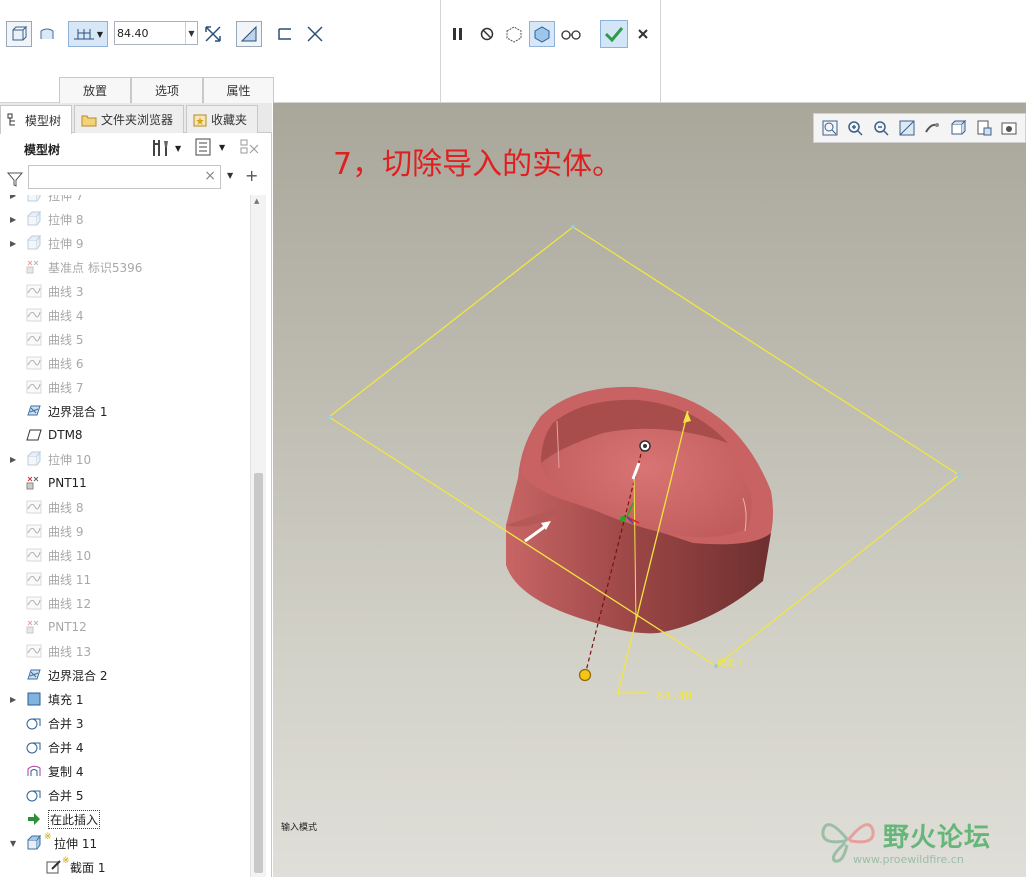 The image size is (1026, 877). What do you see at coordinates (125, 339) in the screenshot?
I see `tree-item: 曲线 5` at bounding box center [125, 339].